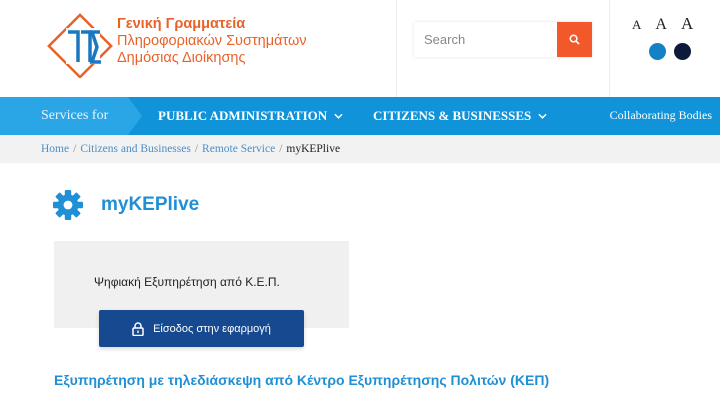 Image resolution: width=720 pixels, height=405 pixels. I want to click on font-size-controls: A A A, so click(662, 24).